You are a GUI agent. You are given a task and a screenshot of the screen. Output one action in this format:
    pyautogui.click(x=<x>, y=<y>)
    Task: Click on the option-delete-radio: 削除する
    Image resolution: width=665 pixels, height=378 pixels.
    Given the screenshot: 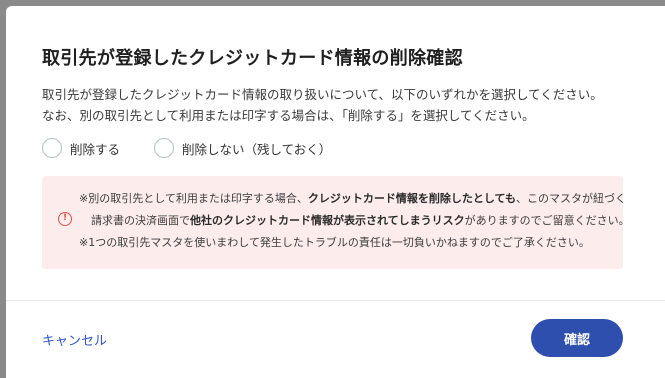 What is the action you would take?
    pyautogui.click(x=81, y=148)
    